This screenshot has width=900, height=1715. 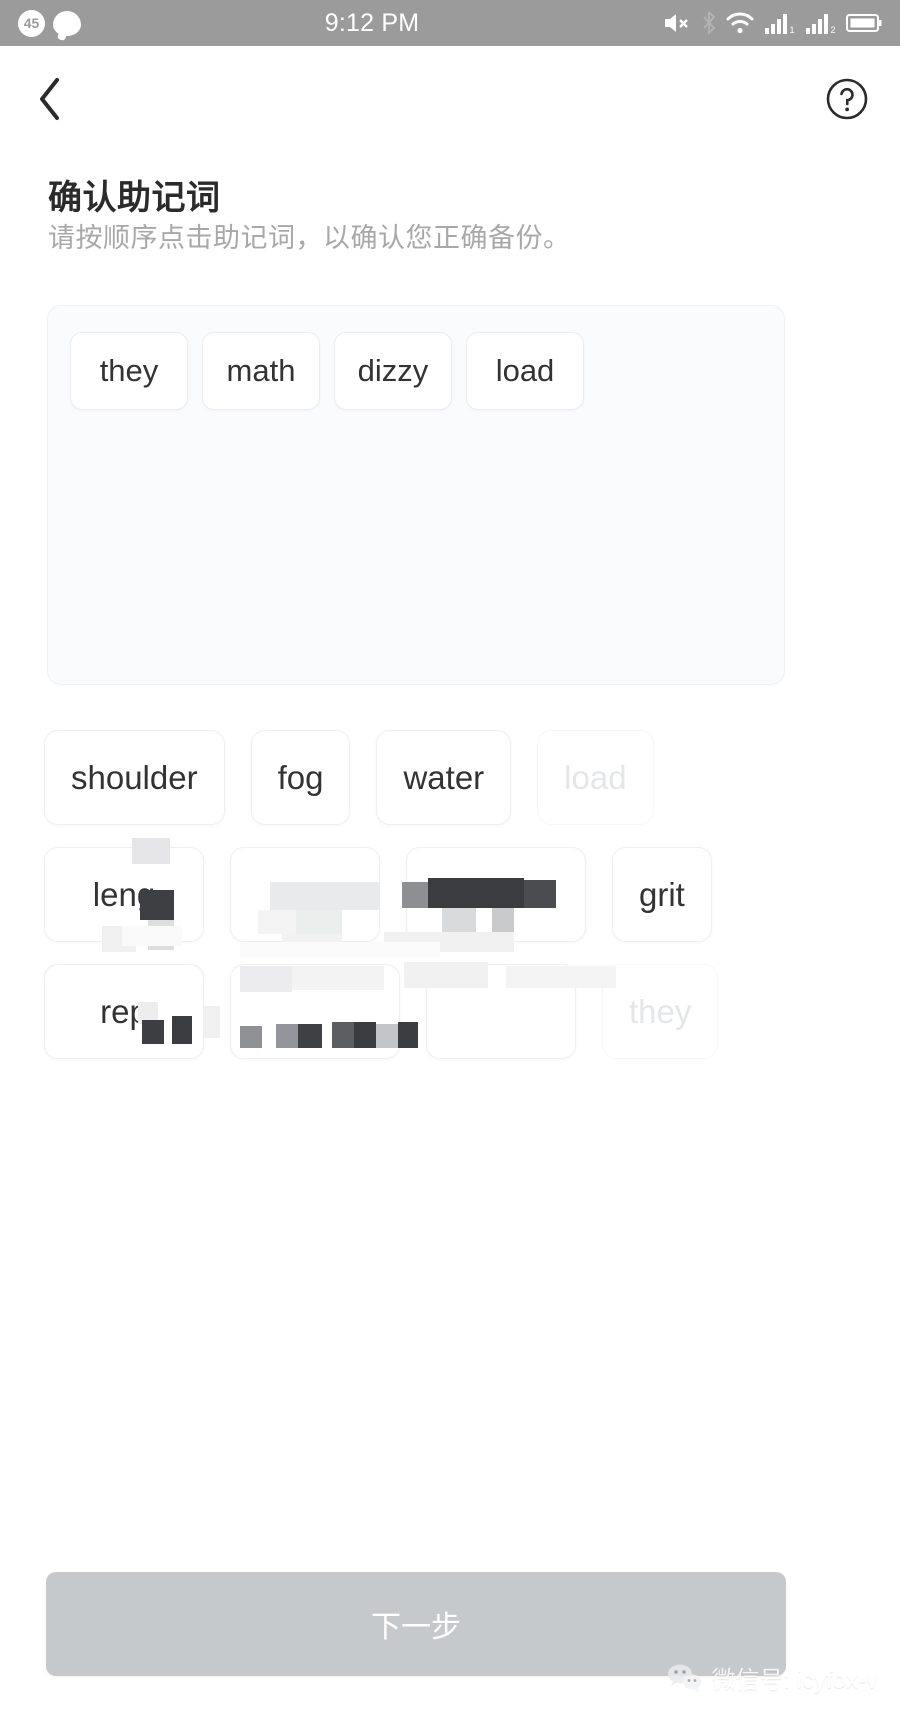 What do you see at coordinates (662, 894) in the screenshot?
I see `word-bank-chip: grit` at bounding box center [662, 894].